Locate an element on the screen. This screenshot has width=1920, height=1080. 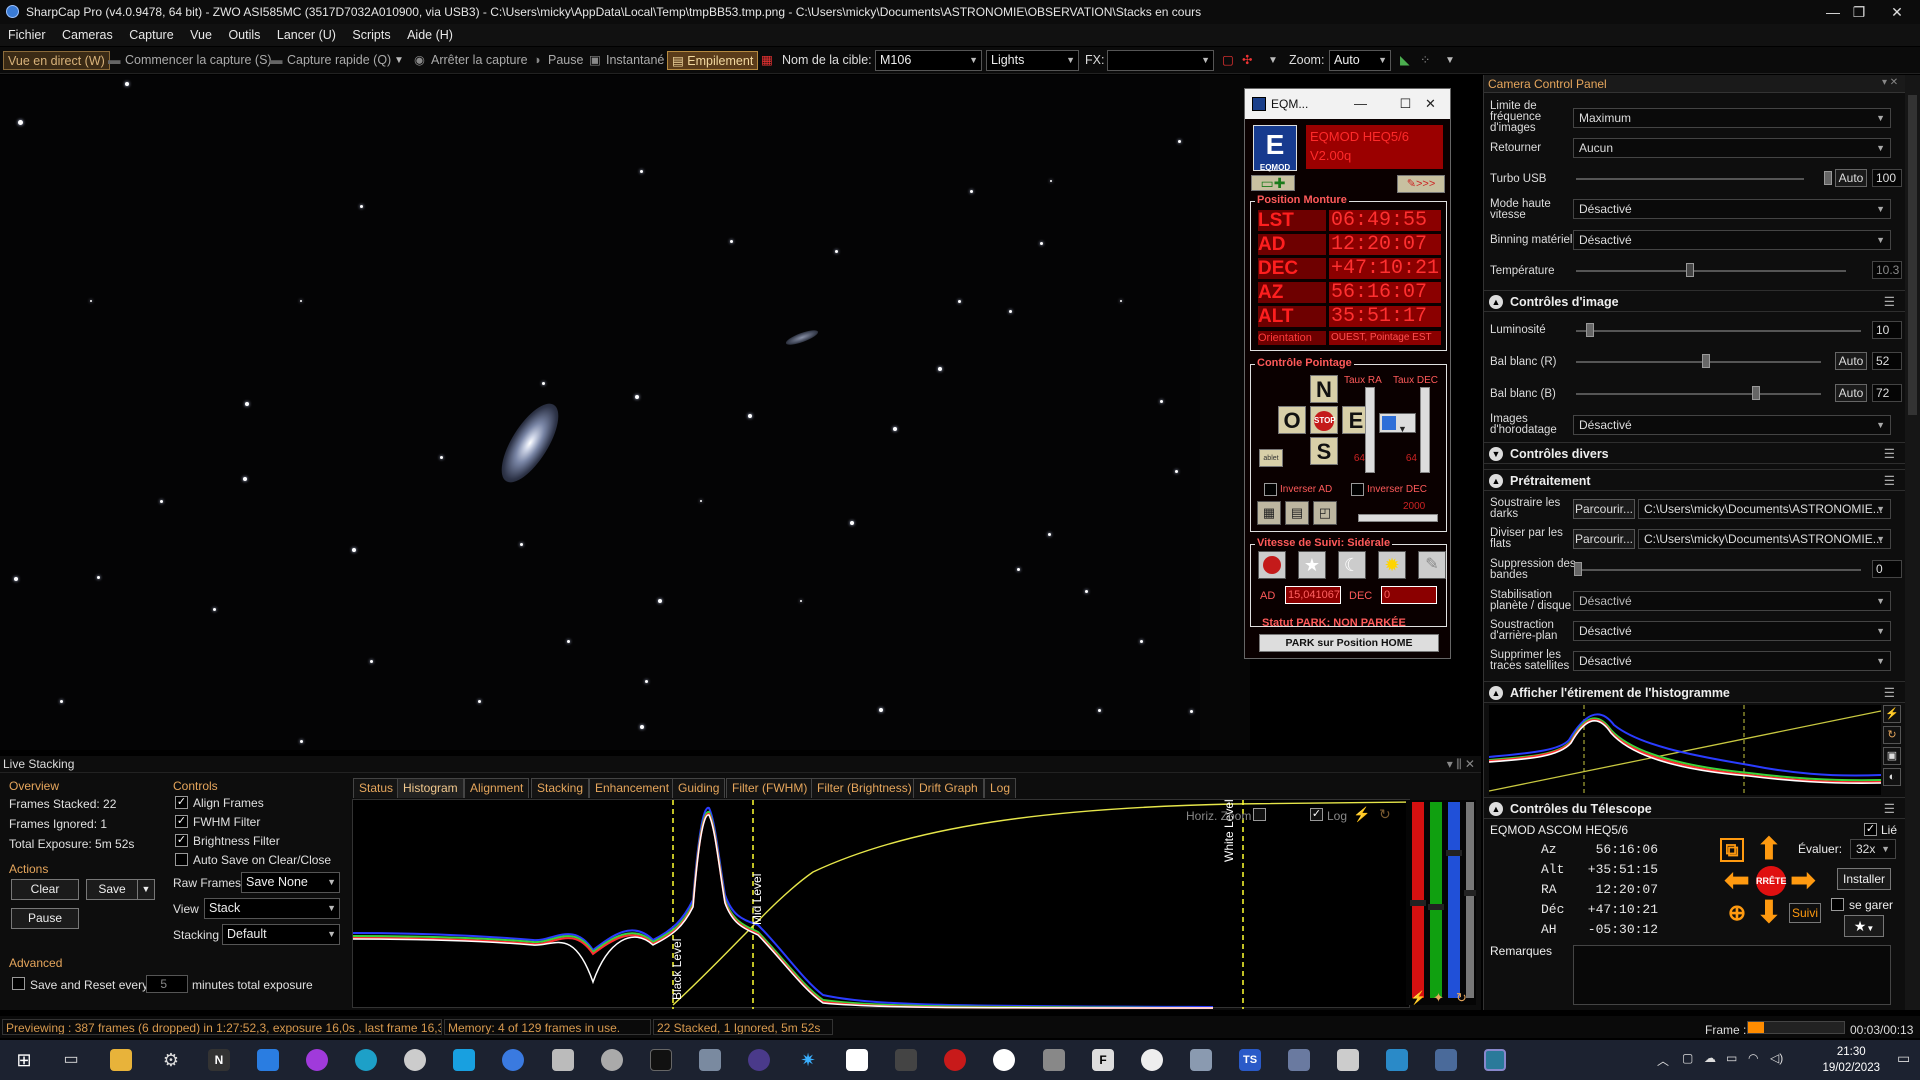
rate-ra-slider is located at coordinates (1370, 430).